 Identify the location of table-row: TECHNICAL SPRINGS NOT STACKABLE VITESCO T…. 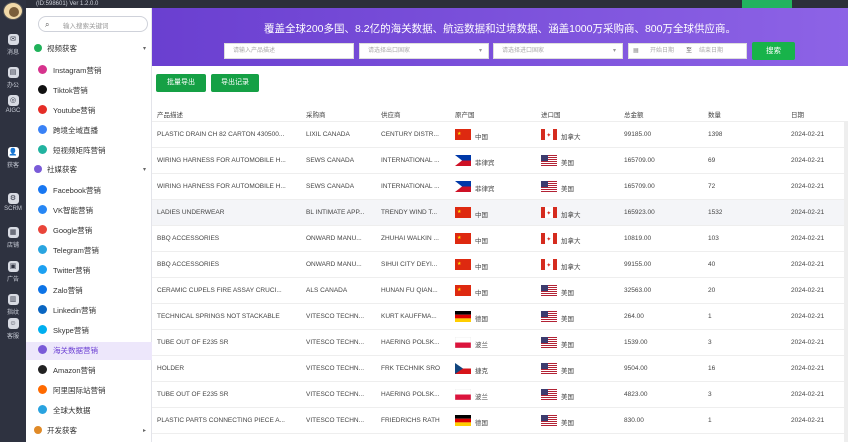
(500, 317).